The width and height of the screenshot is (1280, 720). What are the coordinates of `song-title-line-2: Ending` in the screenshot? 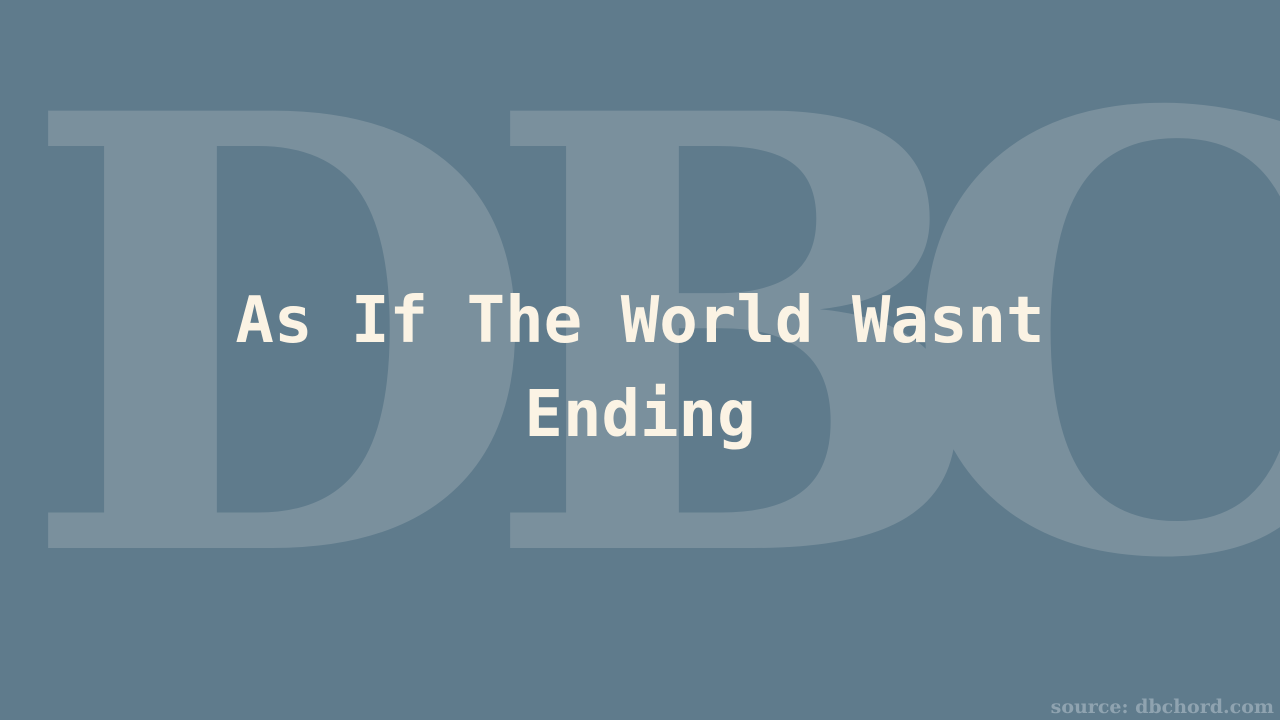 It's located at (640, 415).